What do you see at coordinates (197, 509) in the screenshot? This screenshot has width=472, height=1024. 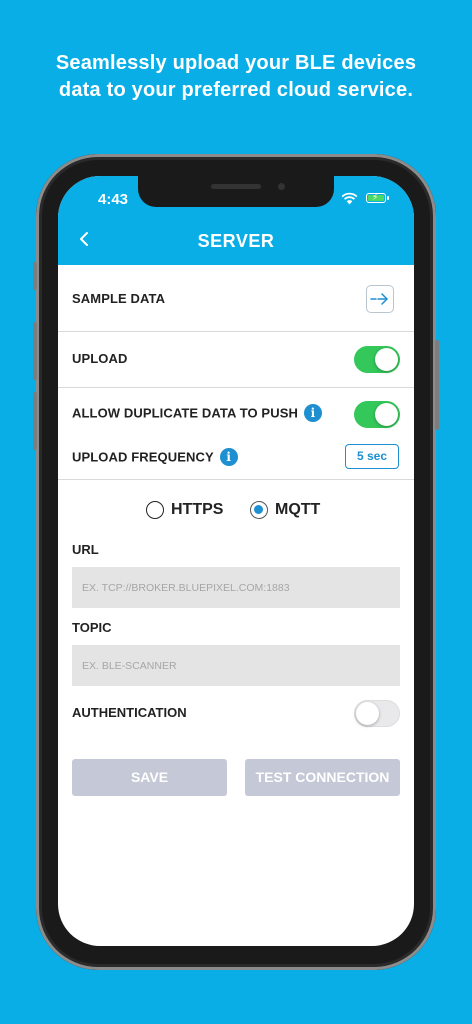 I see `https-label: HTTPS` at bounding box center [197, 509].